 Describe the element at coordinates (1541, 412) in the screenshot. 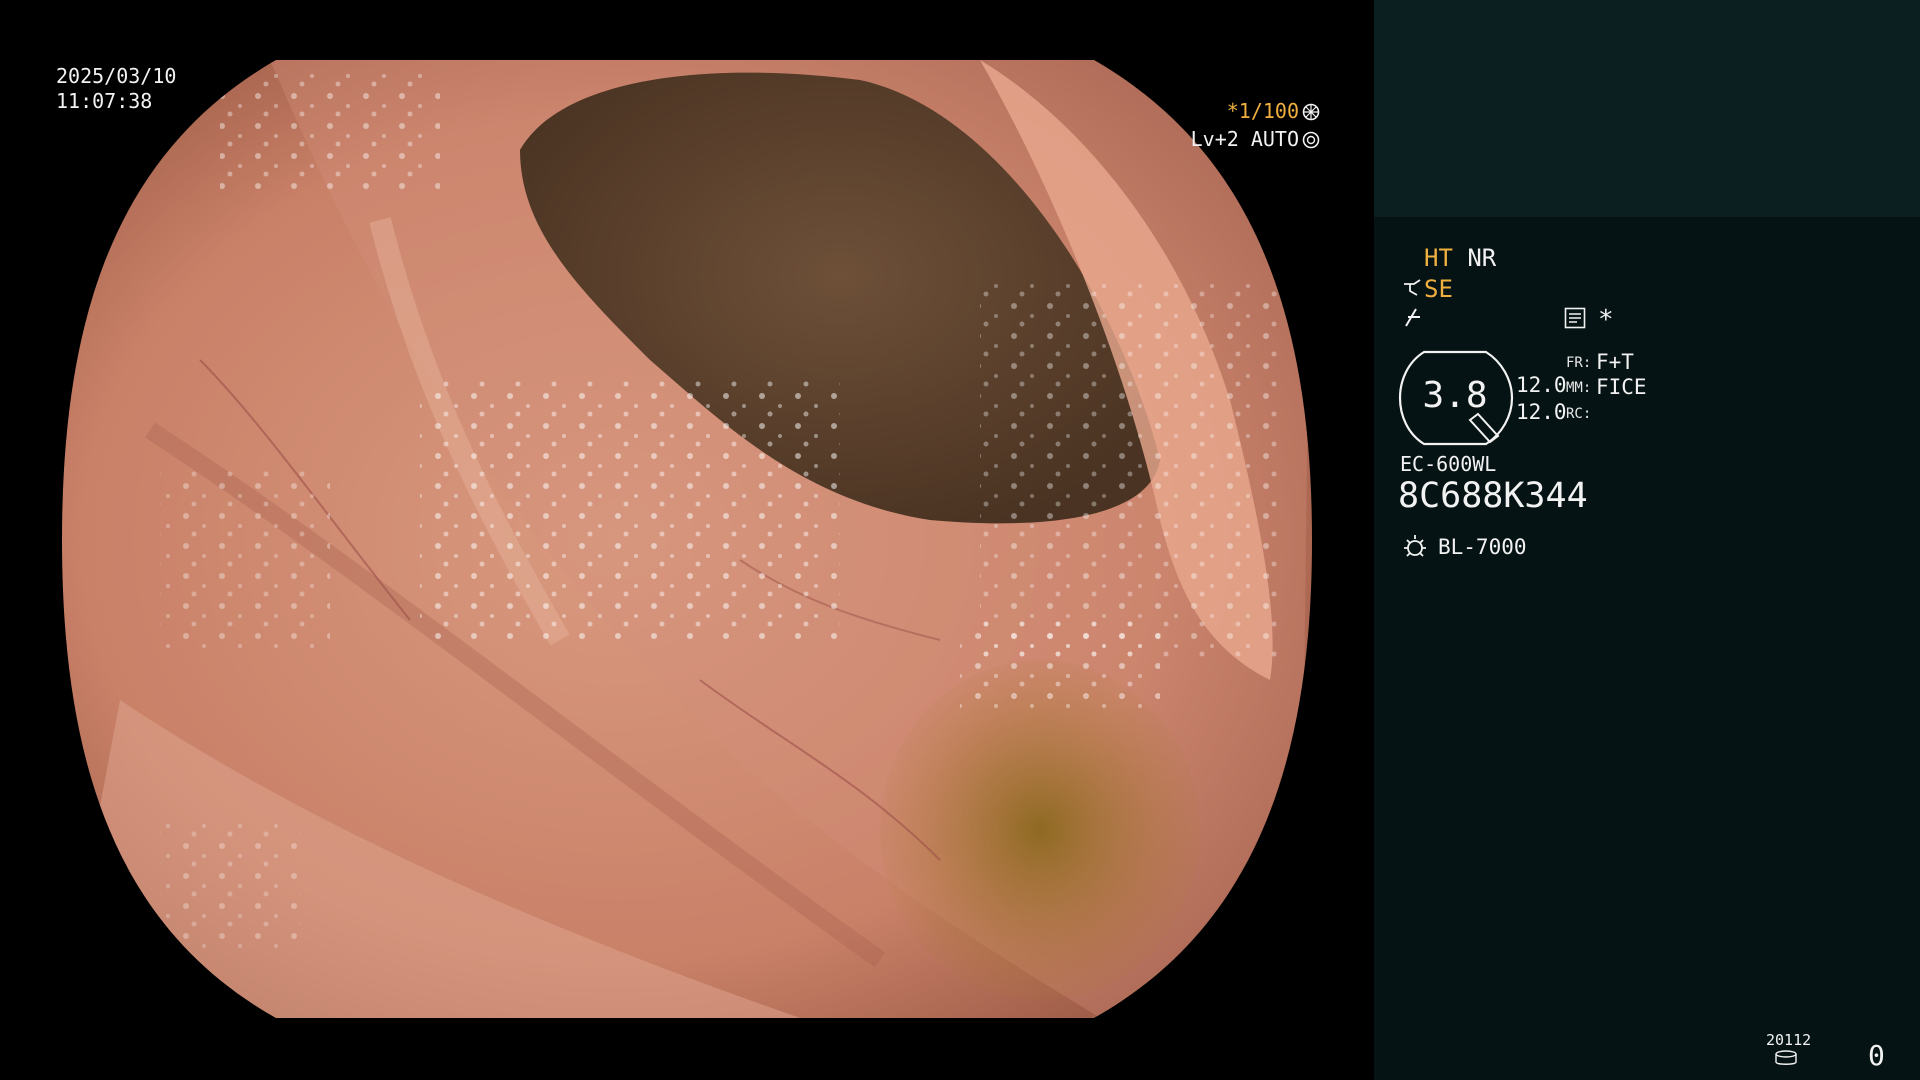

I see `value-2: 12.0` at that location.